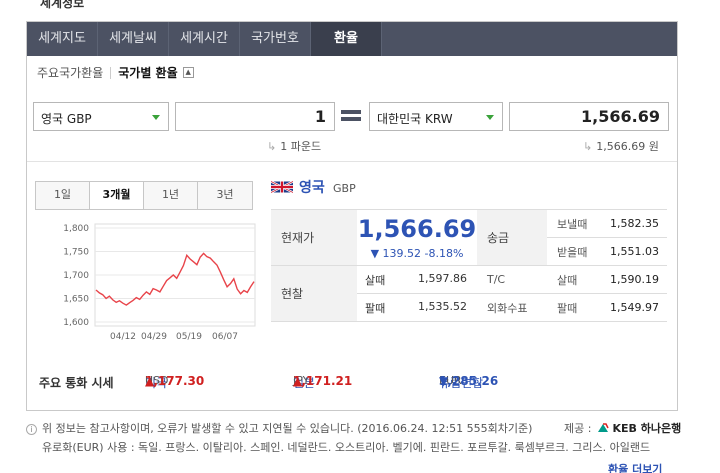  What do you see at coordinates (76, 253) in the screenshot?
I see `y-tick-label: 1,750` at bounding box center [76, 253].